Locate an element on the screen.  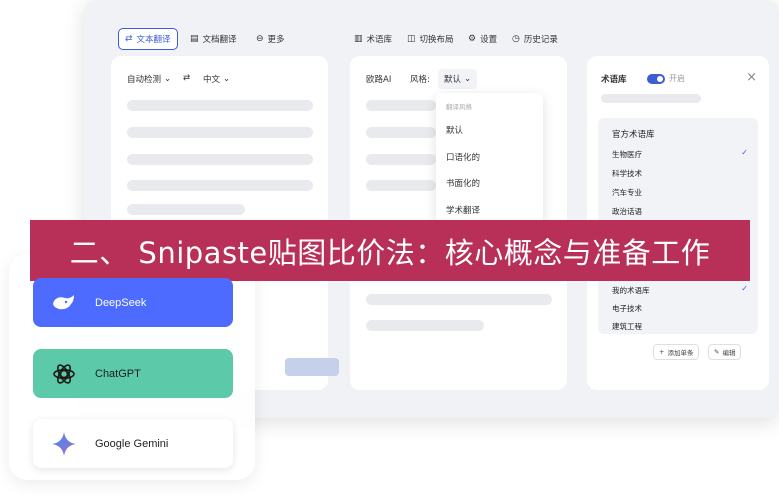
engine-name: 欧路AI is located at coordinates (379, 80).